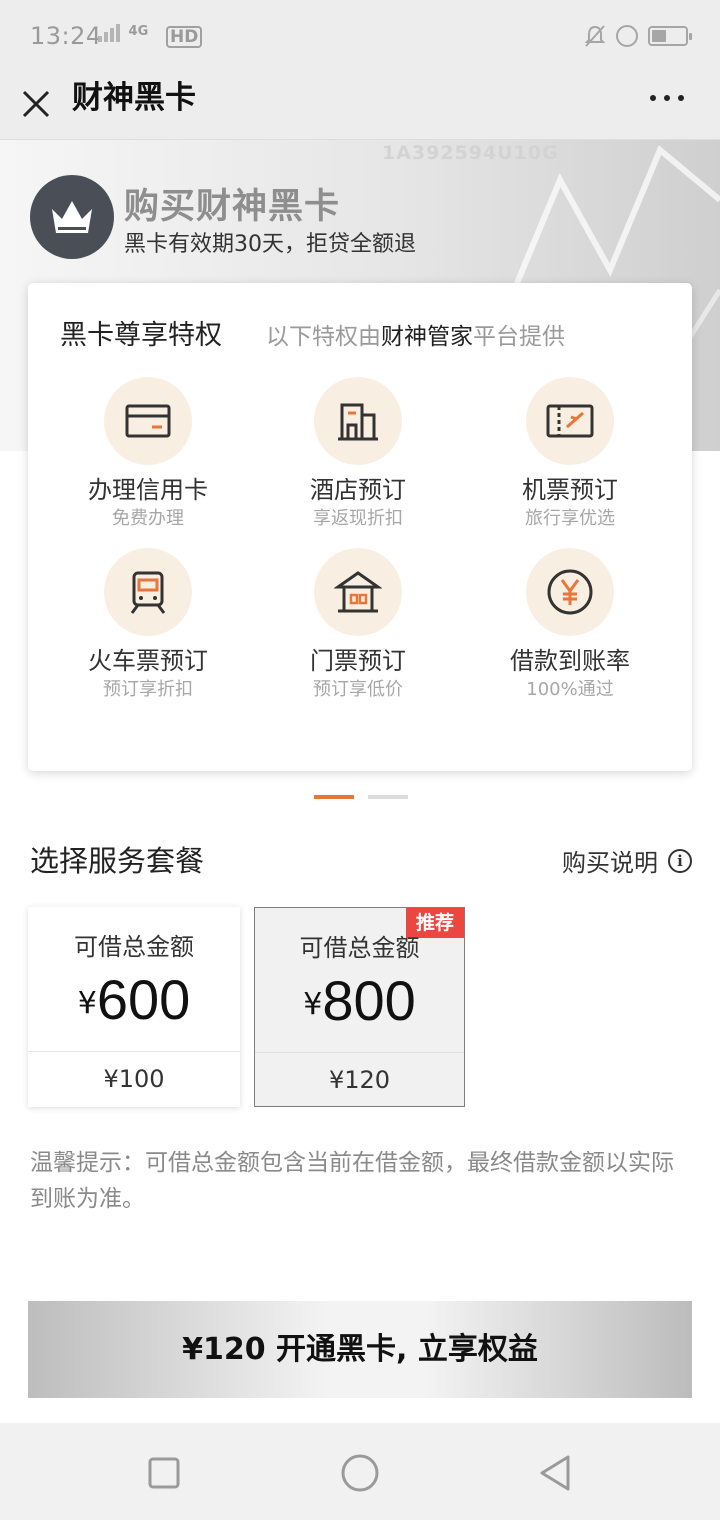  What do you see at coordinates (148, 689) in the screenshot?
I see `privilege-desc: 预订享折扣` at bounding box center [148, 689].